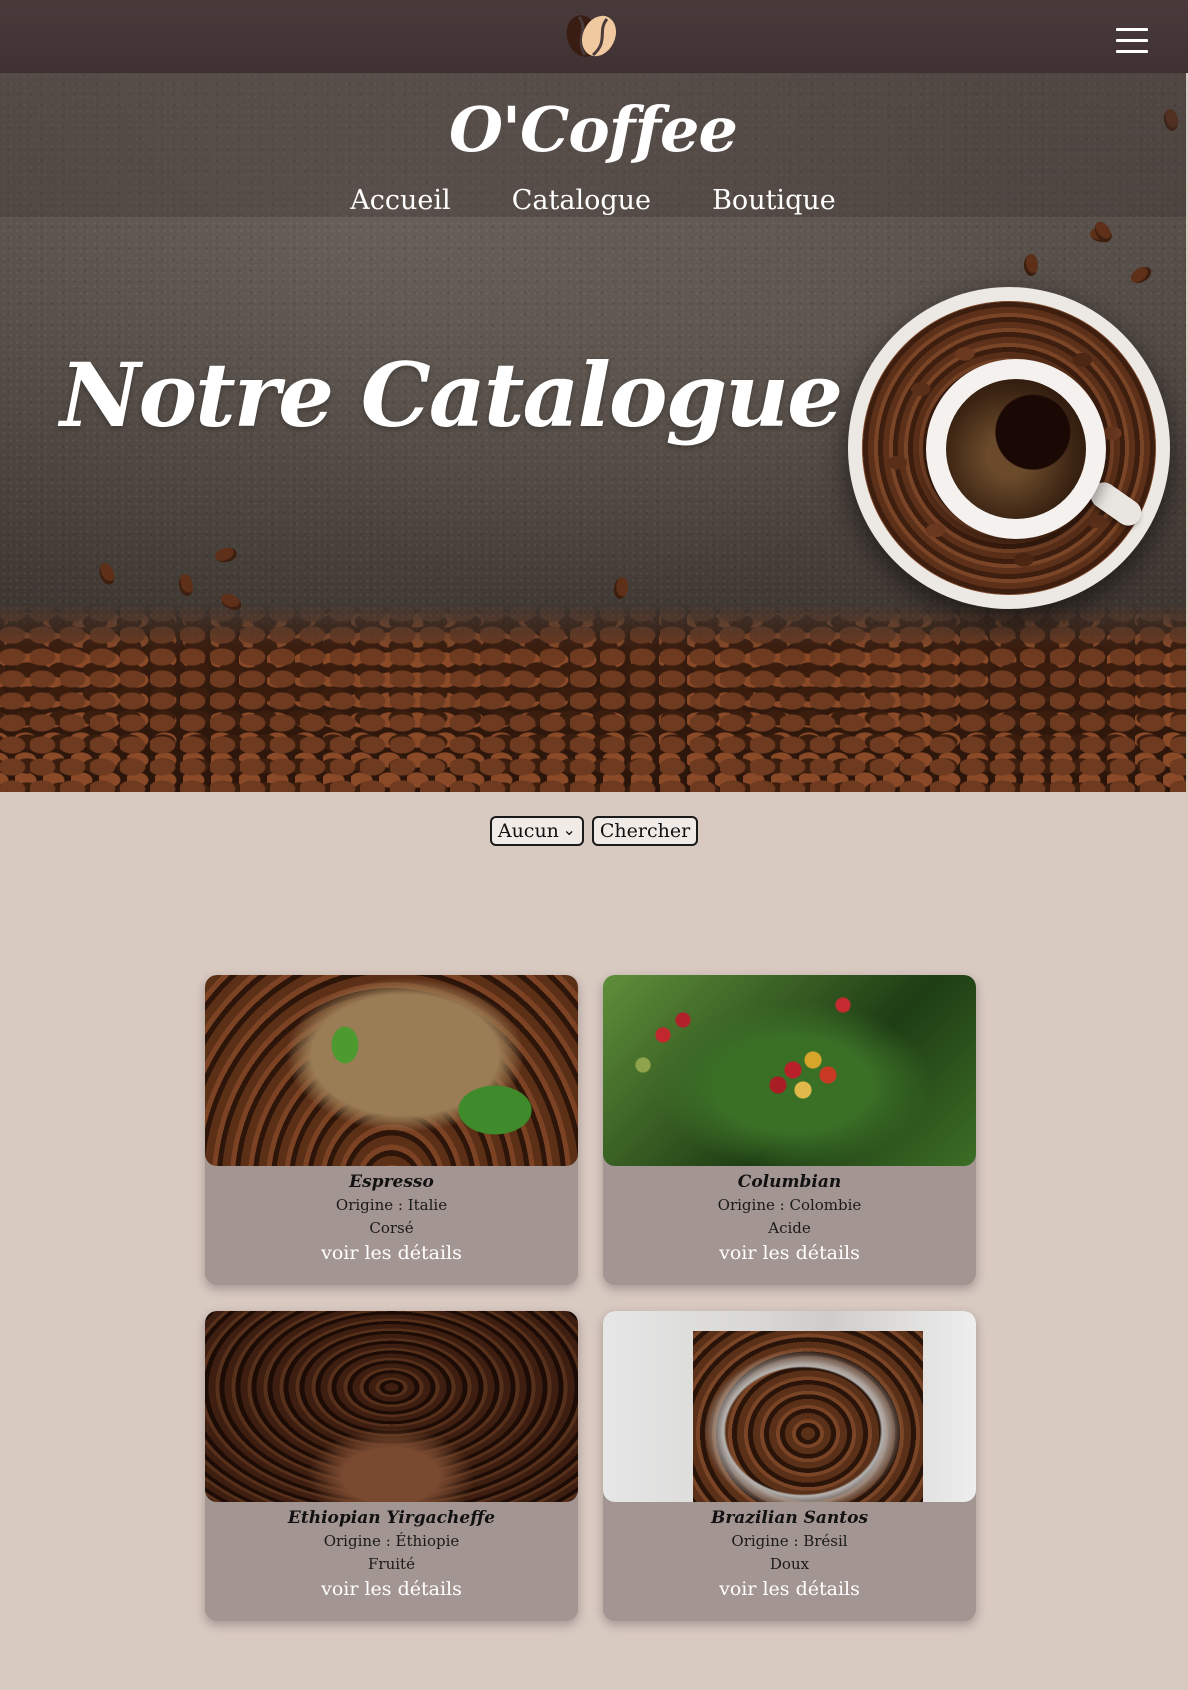 The height and width of the screenshot is (1690, 1188). Describe the element at coordinates (391, 1182) in the screenshot. I see `product-name: Espresso` at that location.